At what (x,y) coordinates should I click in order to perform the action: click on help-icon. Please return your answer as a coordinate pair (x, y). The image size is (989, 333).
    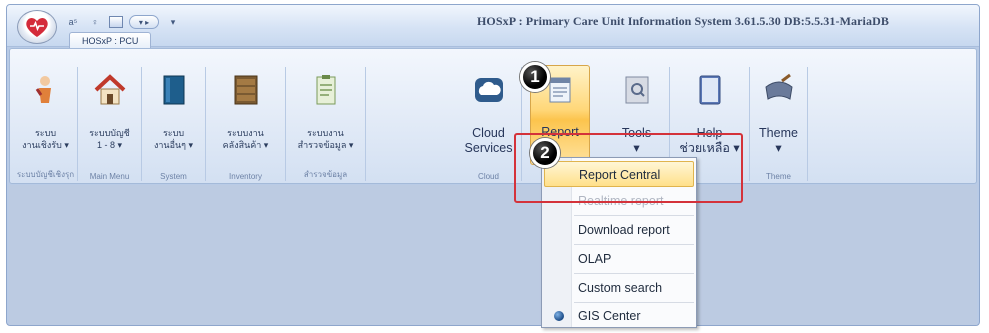
    Looking at the image, I should click on (710, 90).